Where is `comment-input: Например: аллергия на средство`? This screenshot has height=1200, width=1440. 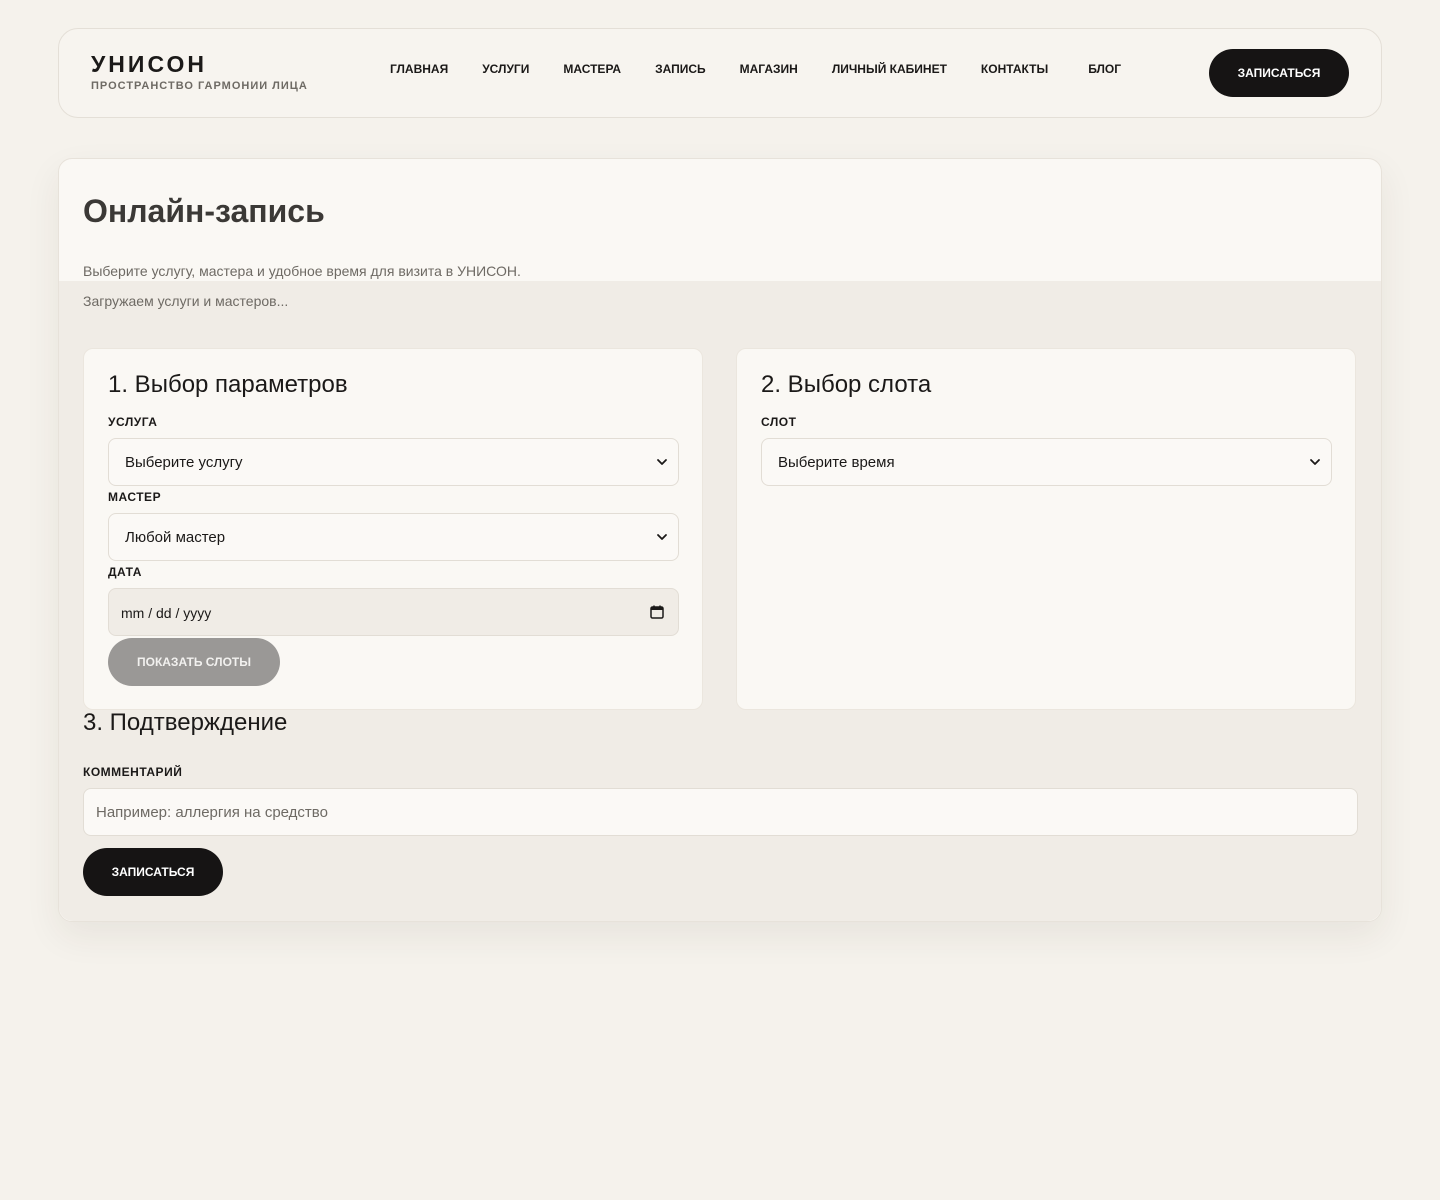 comment-input: Например: аллергия на средство is located at coordinates (720, 812).